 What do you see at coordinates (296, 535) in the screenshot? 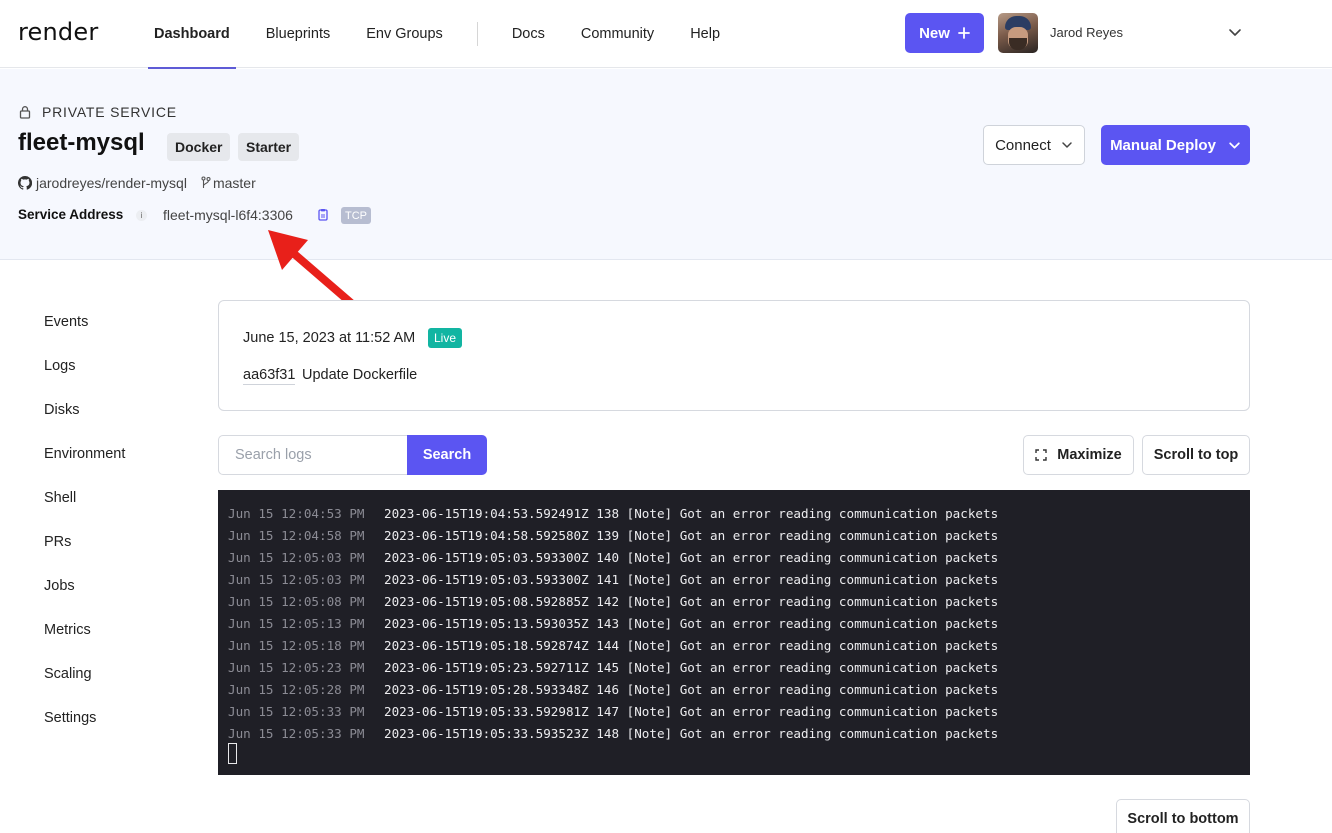
I see `log-timestamp: Jun 15 12:04:58 PM` at bounding box center [296, 535].